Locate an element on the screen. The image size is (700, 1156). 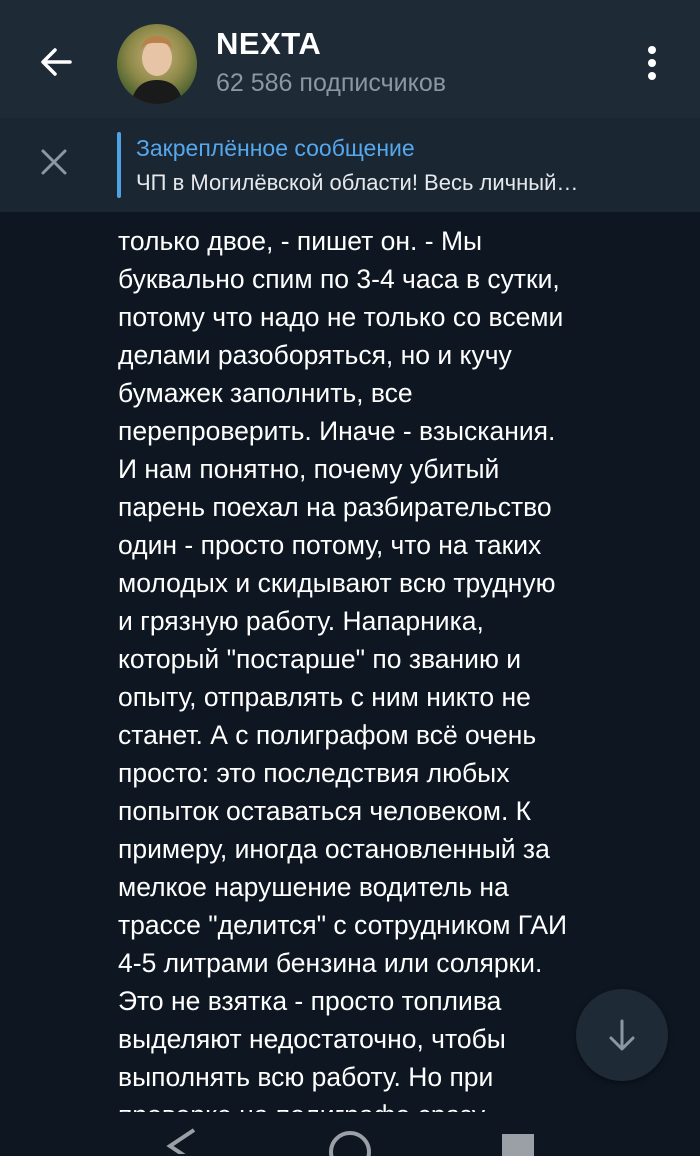
subscriber-count: 62 586 подписчиков is located at coordinates (331, 83).